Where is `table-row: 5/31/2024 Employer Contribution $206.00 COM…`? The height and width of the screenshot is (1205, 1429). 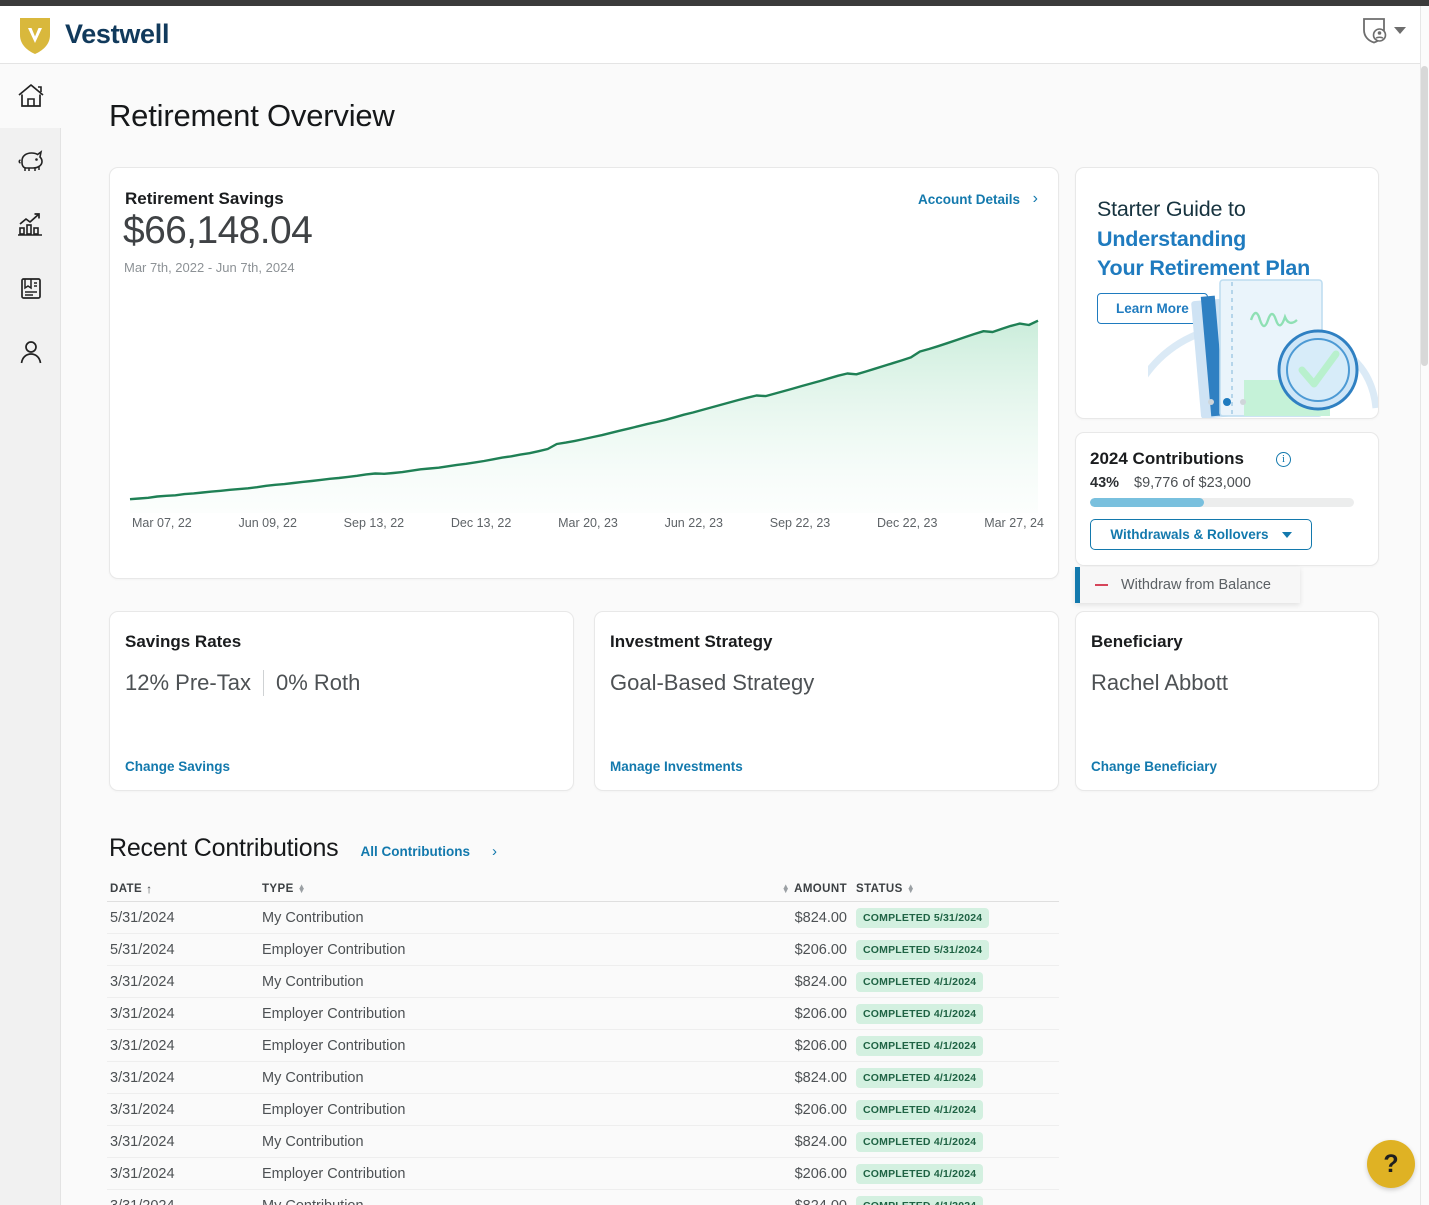 table-row: 5/31/2024 Employer Contribution $206.00 COM… is located at coordinates (583, 950).